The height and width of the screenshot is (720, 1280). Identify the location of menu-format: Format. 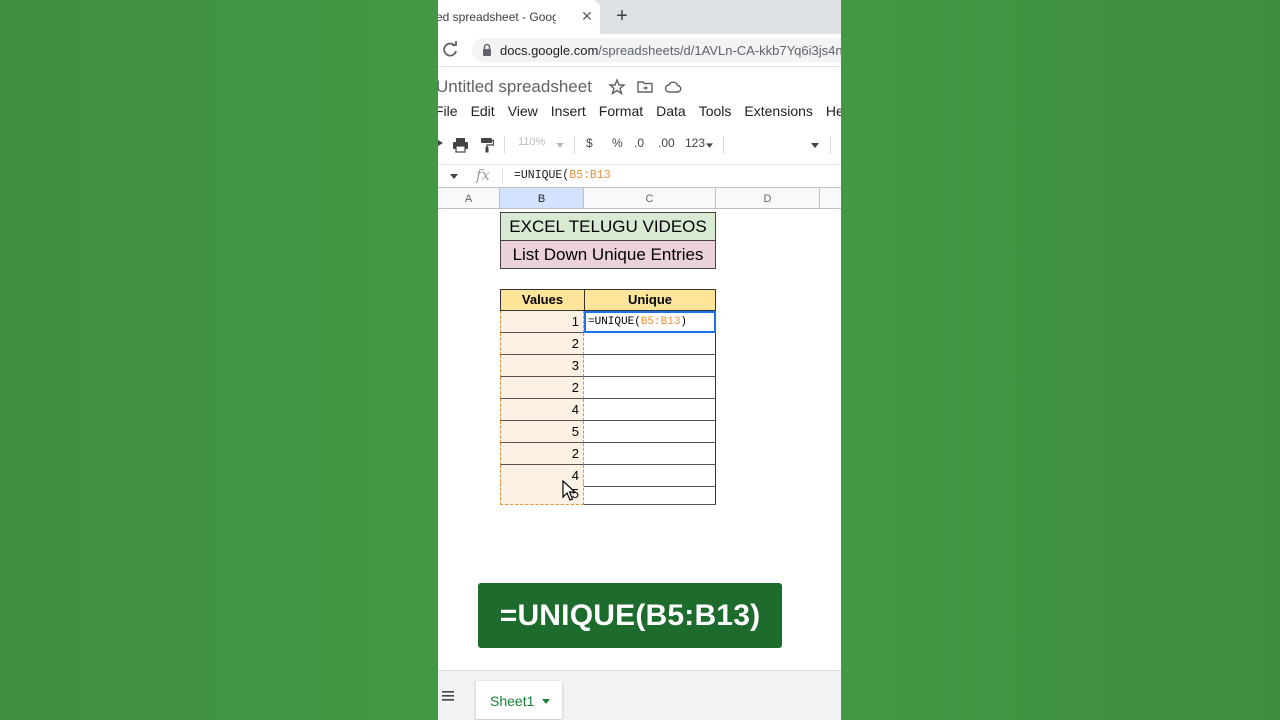
(621, 112).